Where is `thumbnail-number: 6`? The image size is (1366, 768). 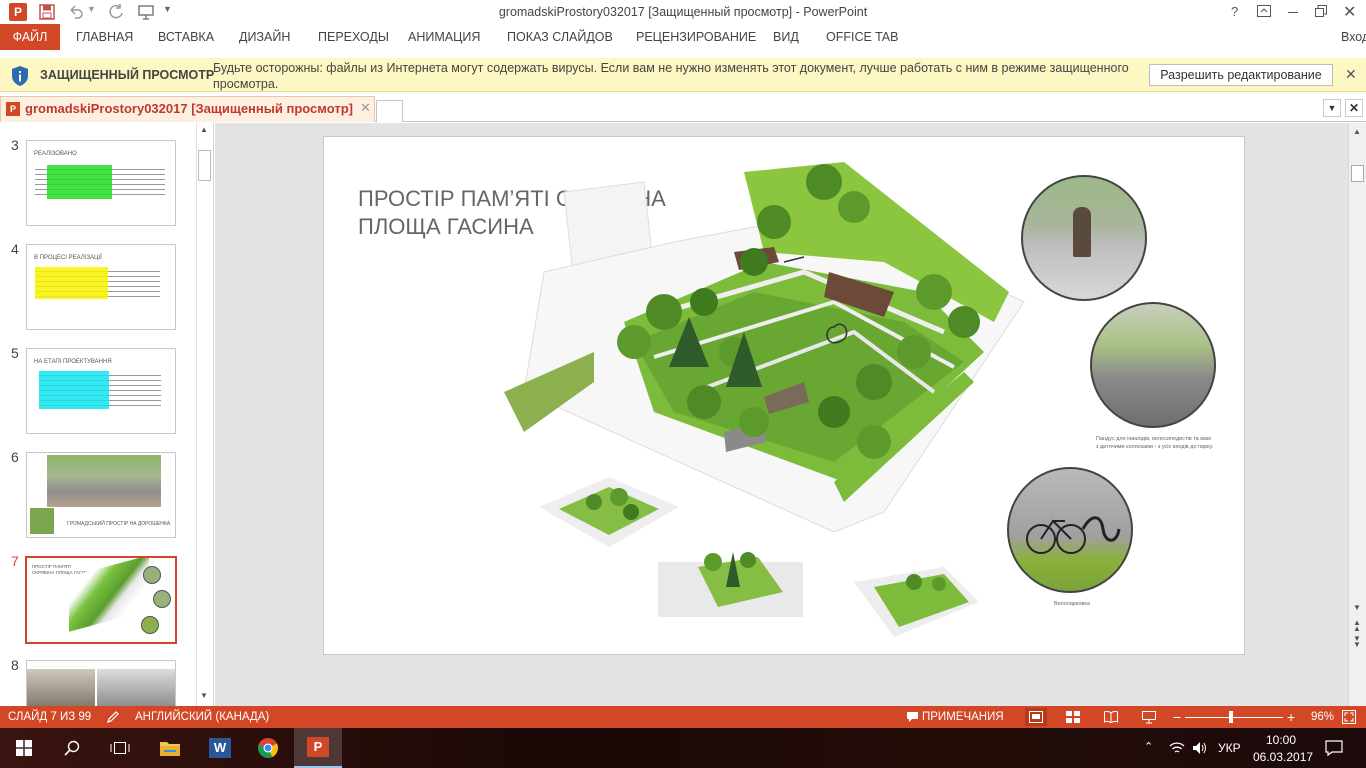 thumbnail-number: 6 is located at coordinates (15, 457).